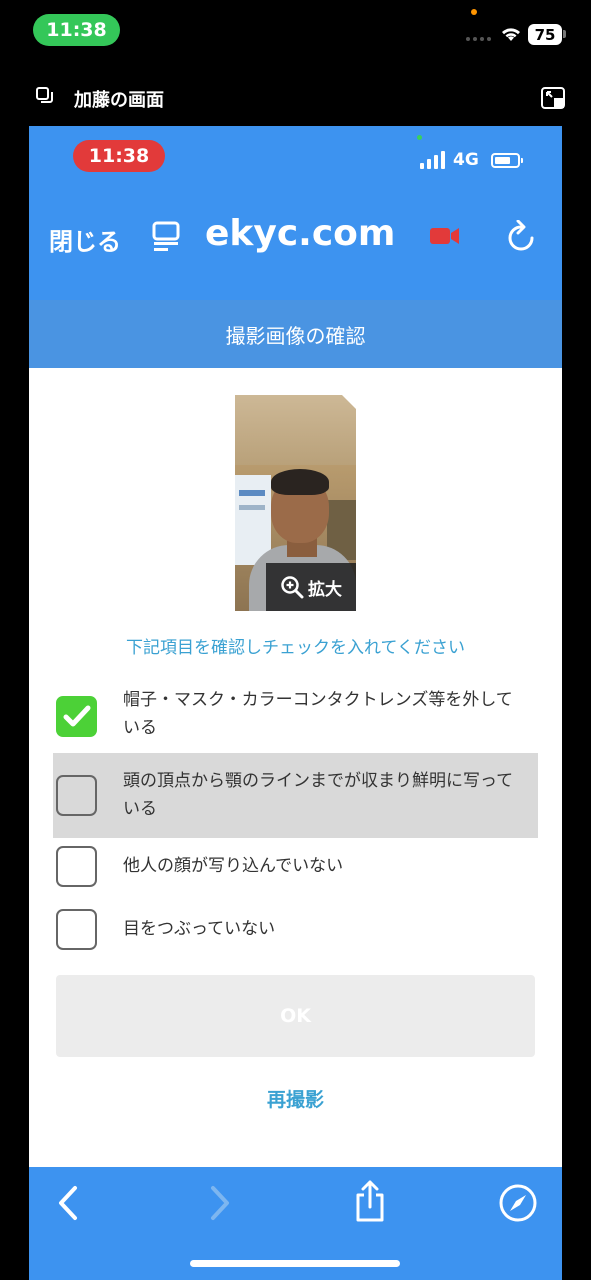  Describe the element at coordinates (233, 866) in the screenshot. I see `checklist-label: 他人の顔が写り込んでいない` at that location.